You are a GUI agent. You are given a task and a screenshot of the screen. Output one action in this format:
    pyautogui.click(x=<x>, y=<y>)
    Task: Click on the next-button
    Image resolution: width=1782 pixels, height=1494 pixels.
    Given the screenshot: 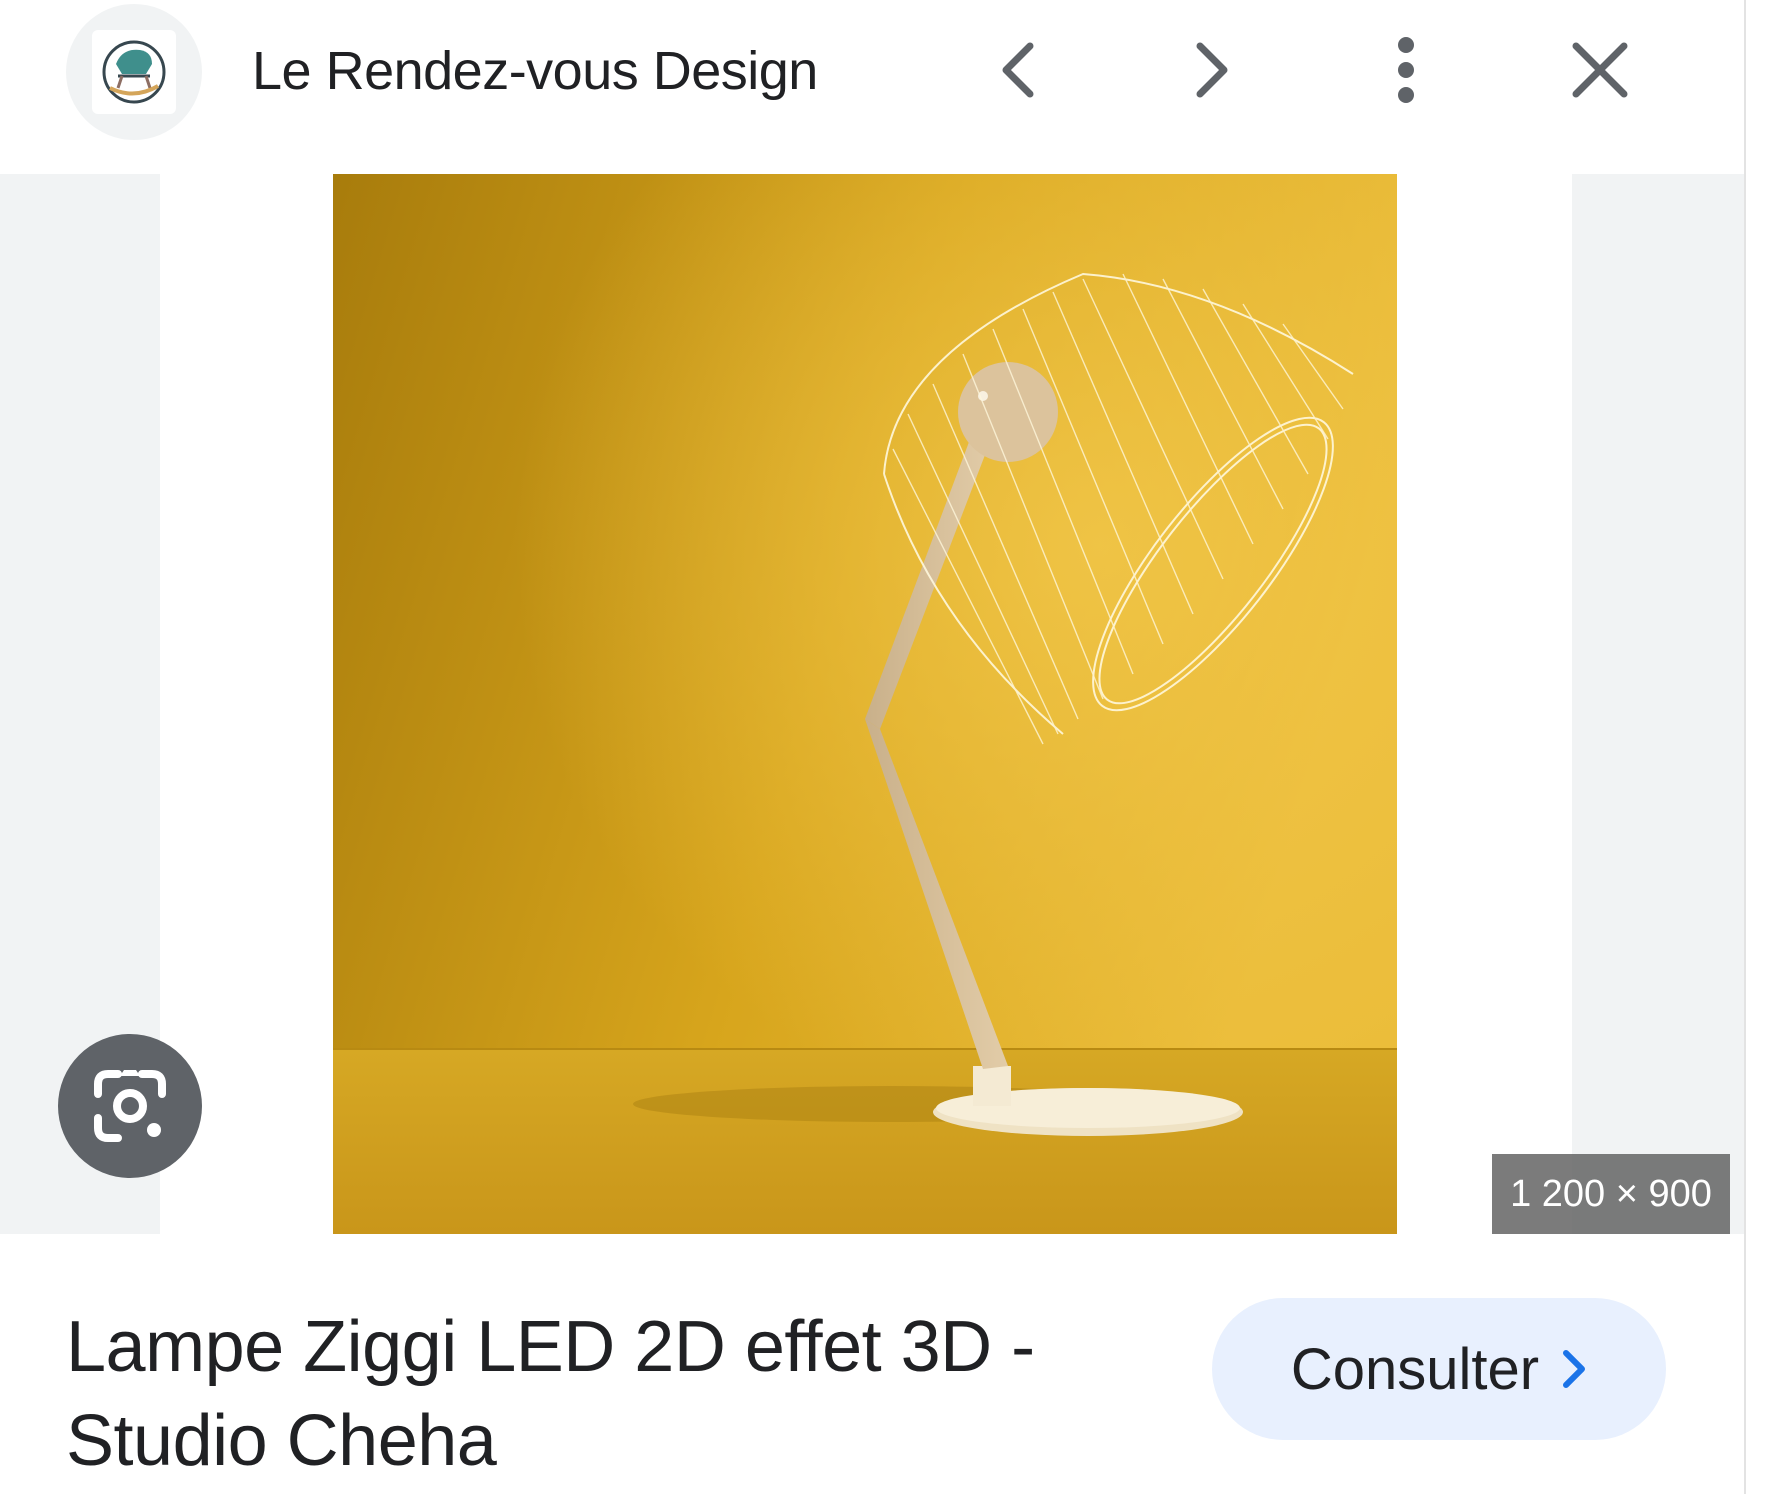 What is the action you would take?
    pyautogui.click(x=1212, y=70)
    